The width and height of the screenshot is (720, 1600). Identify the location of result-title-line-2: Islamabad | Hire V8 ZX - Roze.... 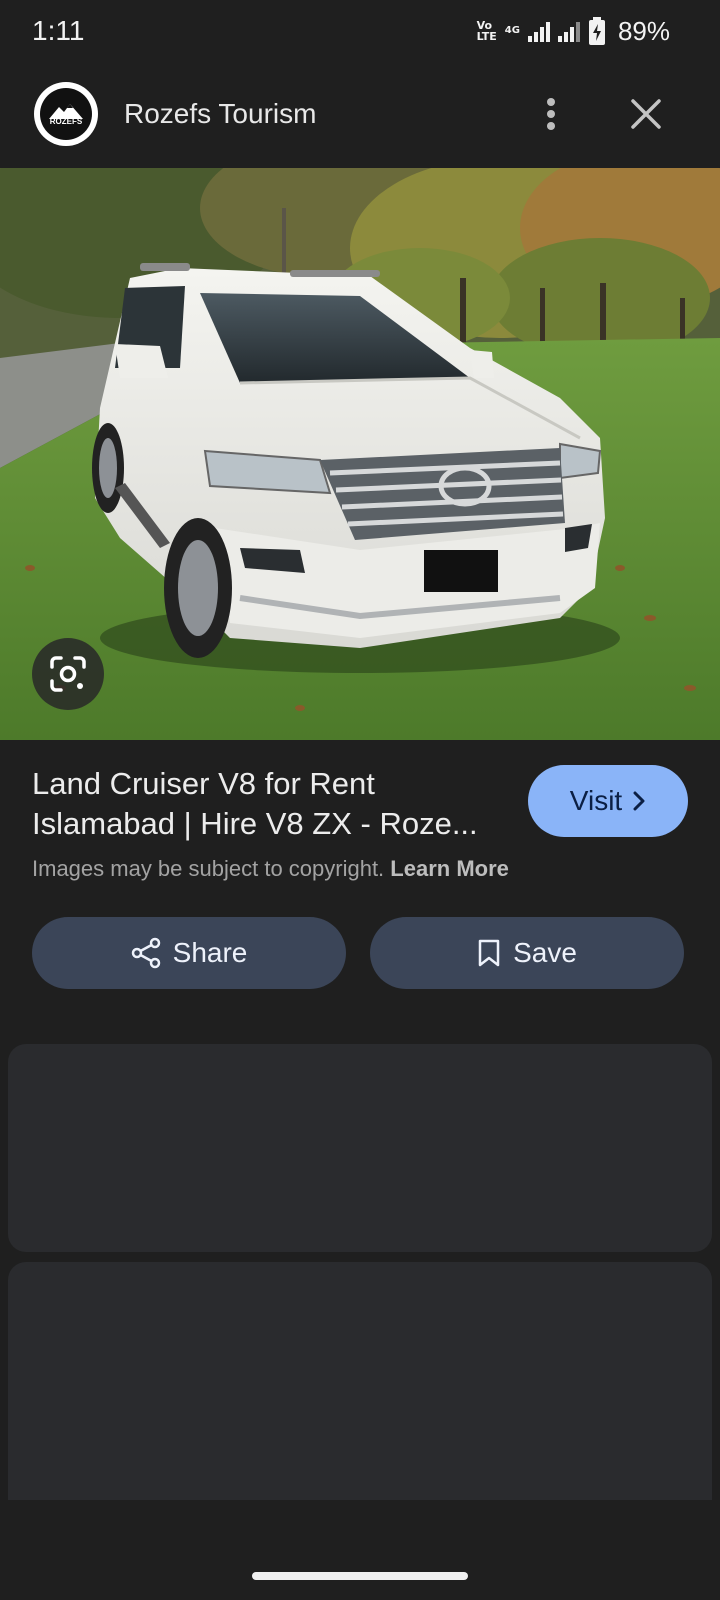
(255, 823).